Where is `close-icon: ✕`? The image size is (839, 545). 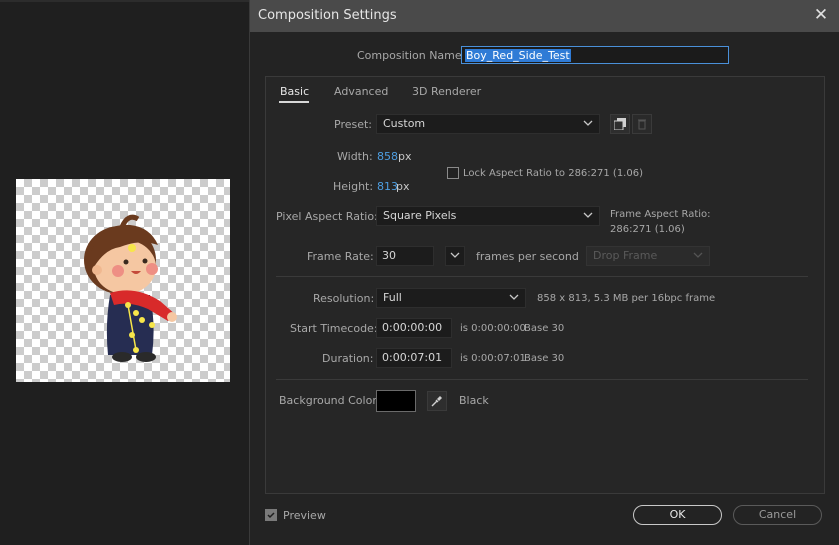
close-icon: ✕ is located at coordinates (821, 15).